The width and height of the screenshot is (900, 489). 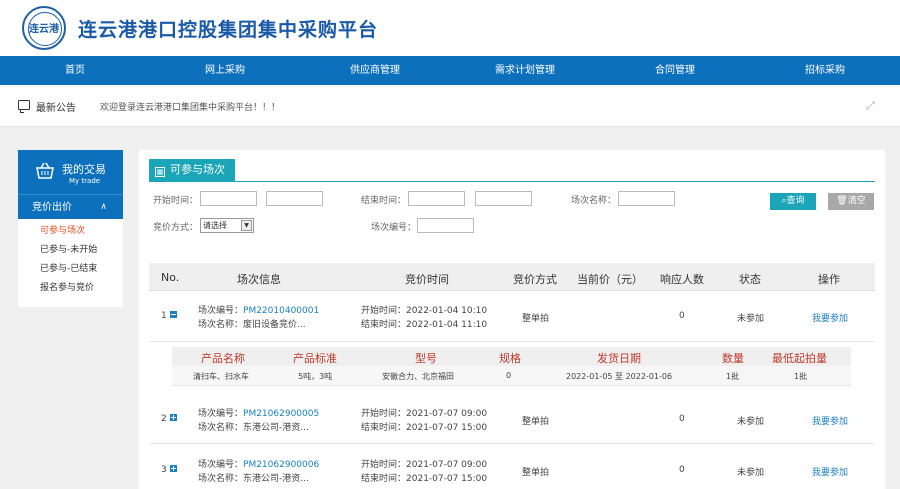 What do you see at coordinates (682, 279) in the screenshot?
I see `col-responses: 响应人数` at bounding box center [682, 279].